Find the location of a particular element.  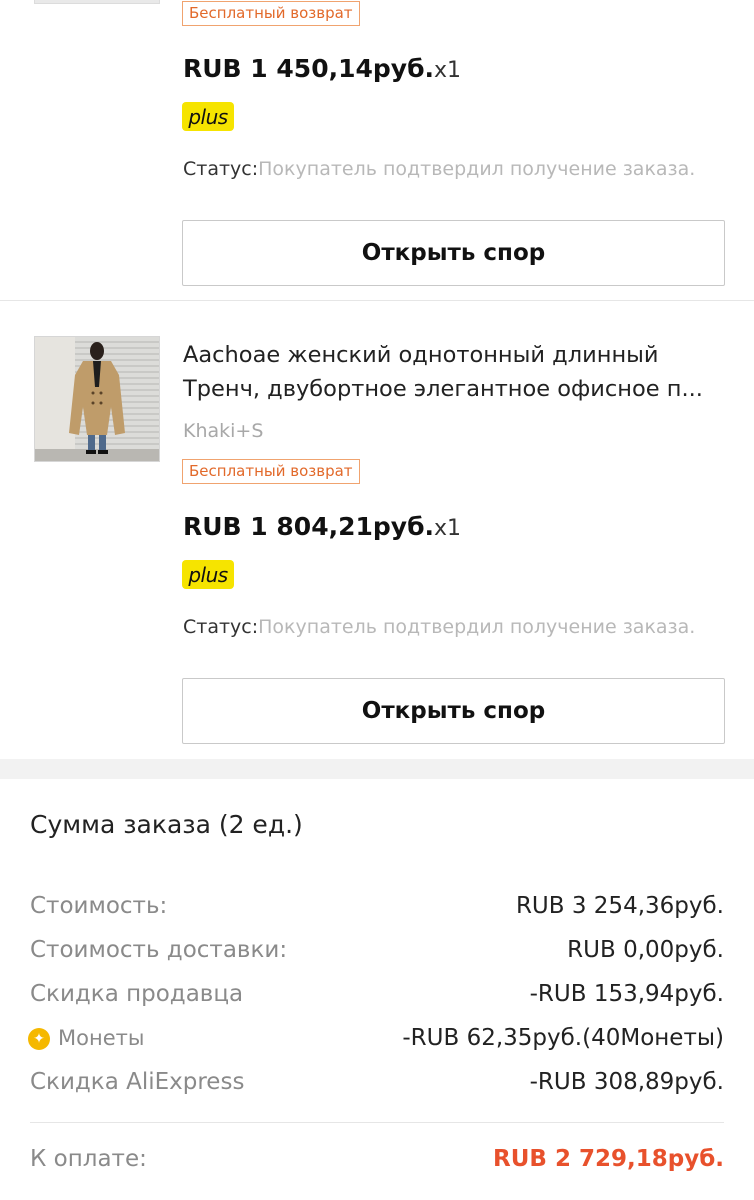

item-price: RUB 1 804,21руб.x1 is located at coordinates (322, 526).